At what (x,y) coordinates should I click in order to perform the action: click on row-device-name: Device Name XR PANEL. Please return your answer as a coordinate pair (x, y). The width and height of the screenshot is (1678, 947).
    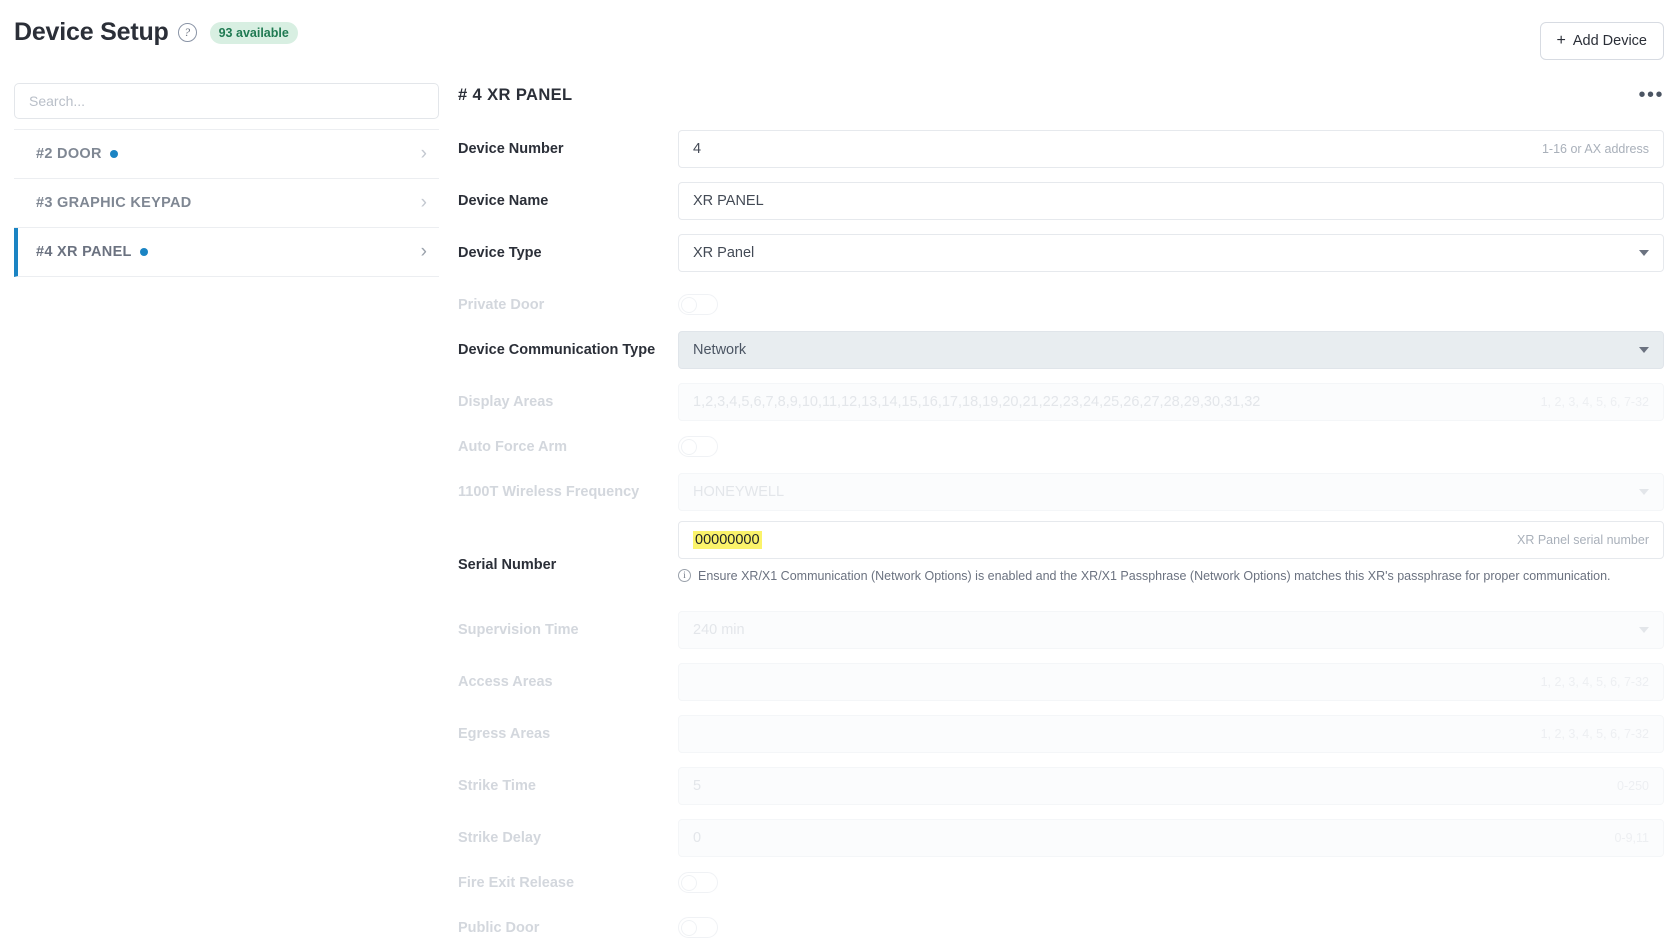
    Looking at the image, I should click on (1061, 200).